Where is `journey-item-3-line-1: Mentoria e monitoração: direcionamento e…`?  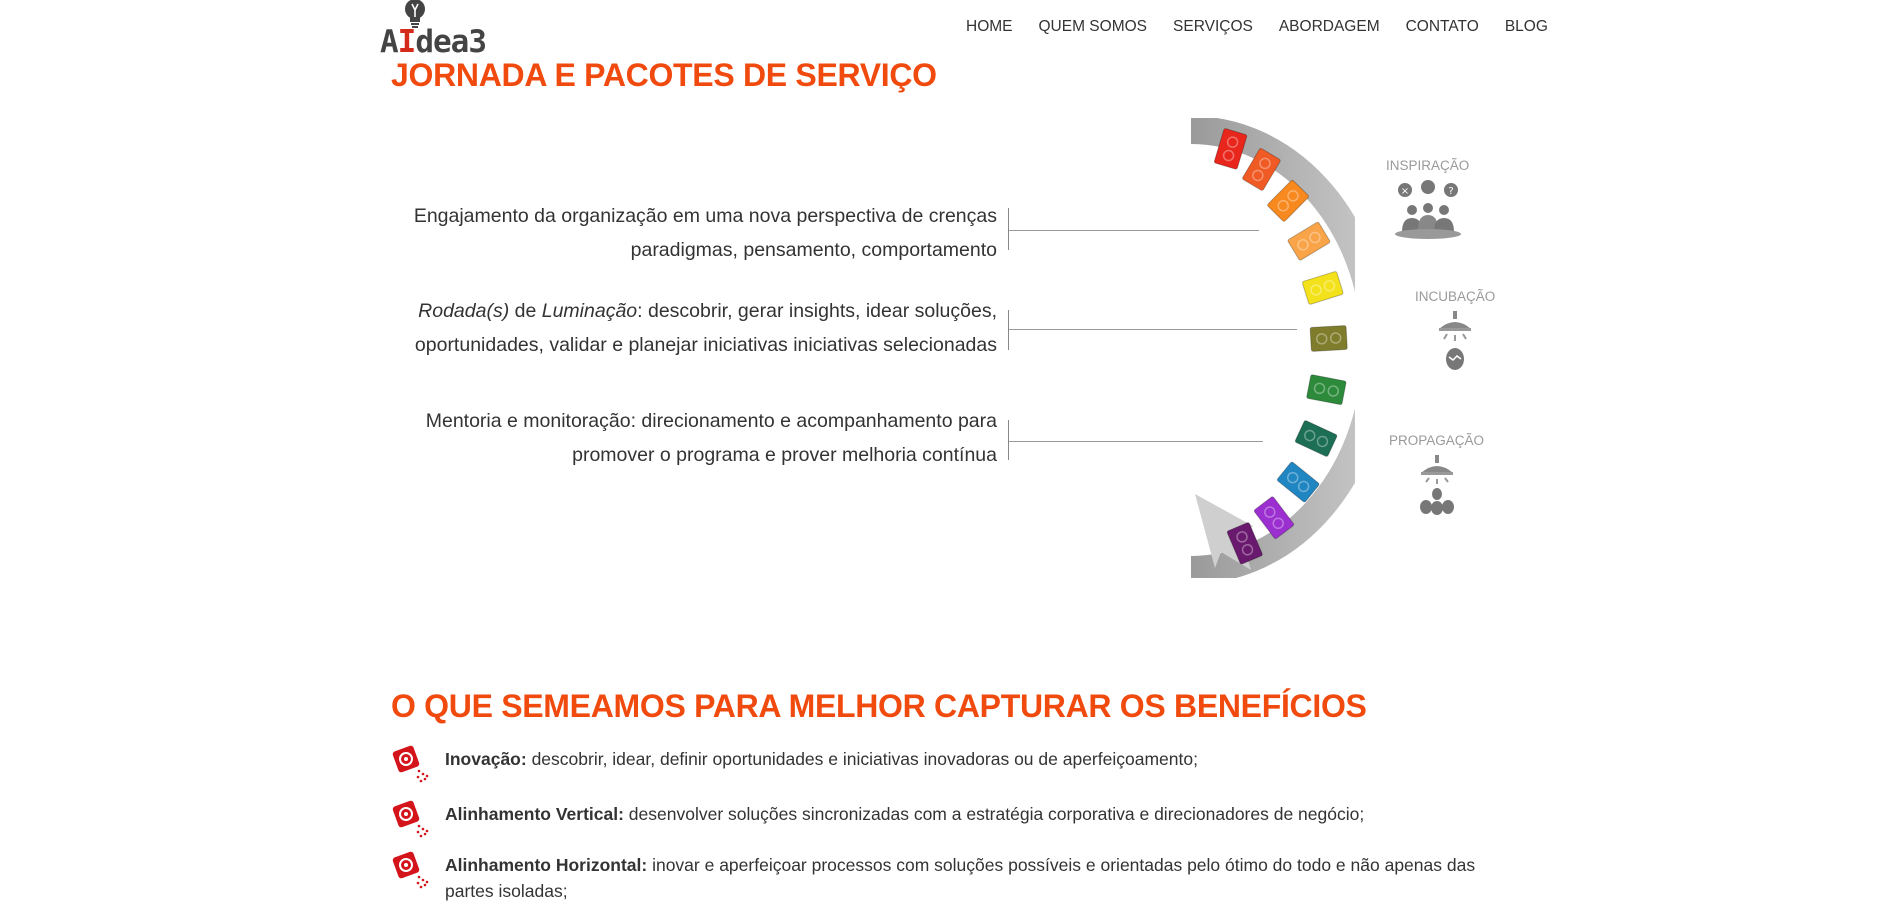 journey-item-3-line-1: Mentoria e monitoração: direcionamento e… is located at coordinates (711, 421).